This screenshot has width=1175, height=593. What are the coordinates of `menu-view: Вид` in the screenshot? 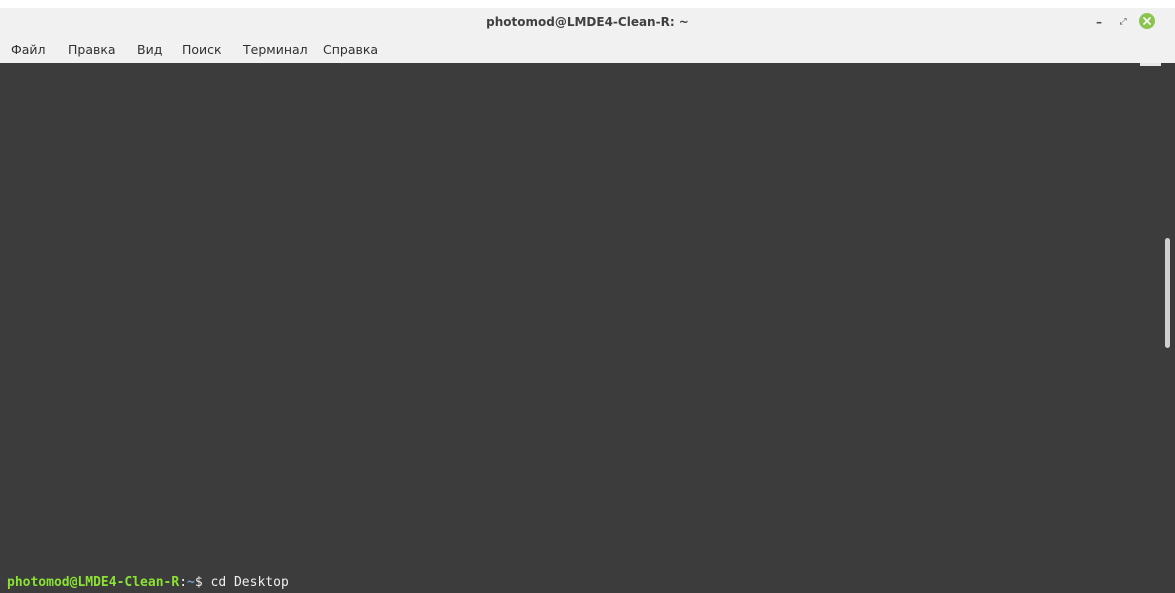 It's located at (149, 49).